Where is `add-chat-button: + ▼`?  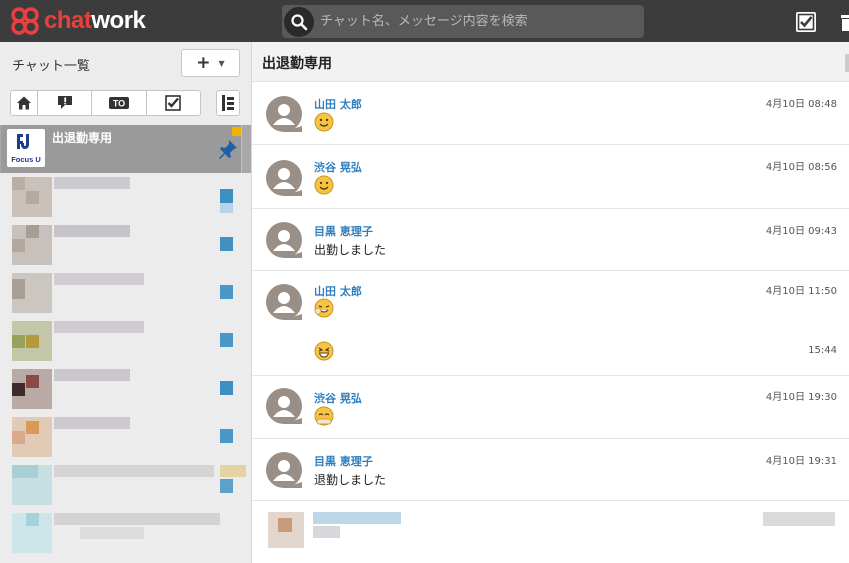
add-chat-button: + ▼ is located at coordinates (210, 63).